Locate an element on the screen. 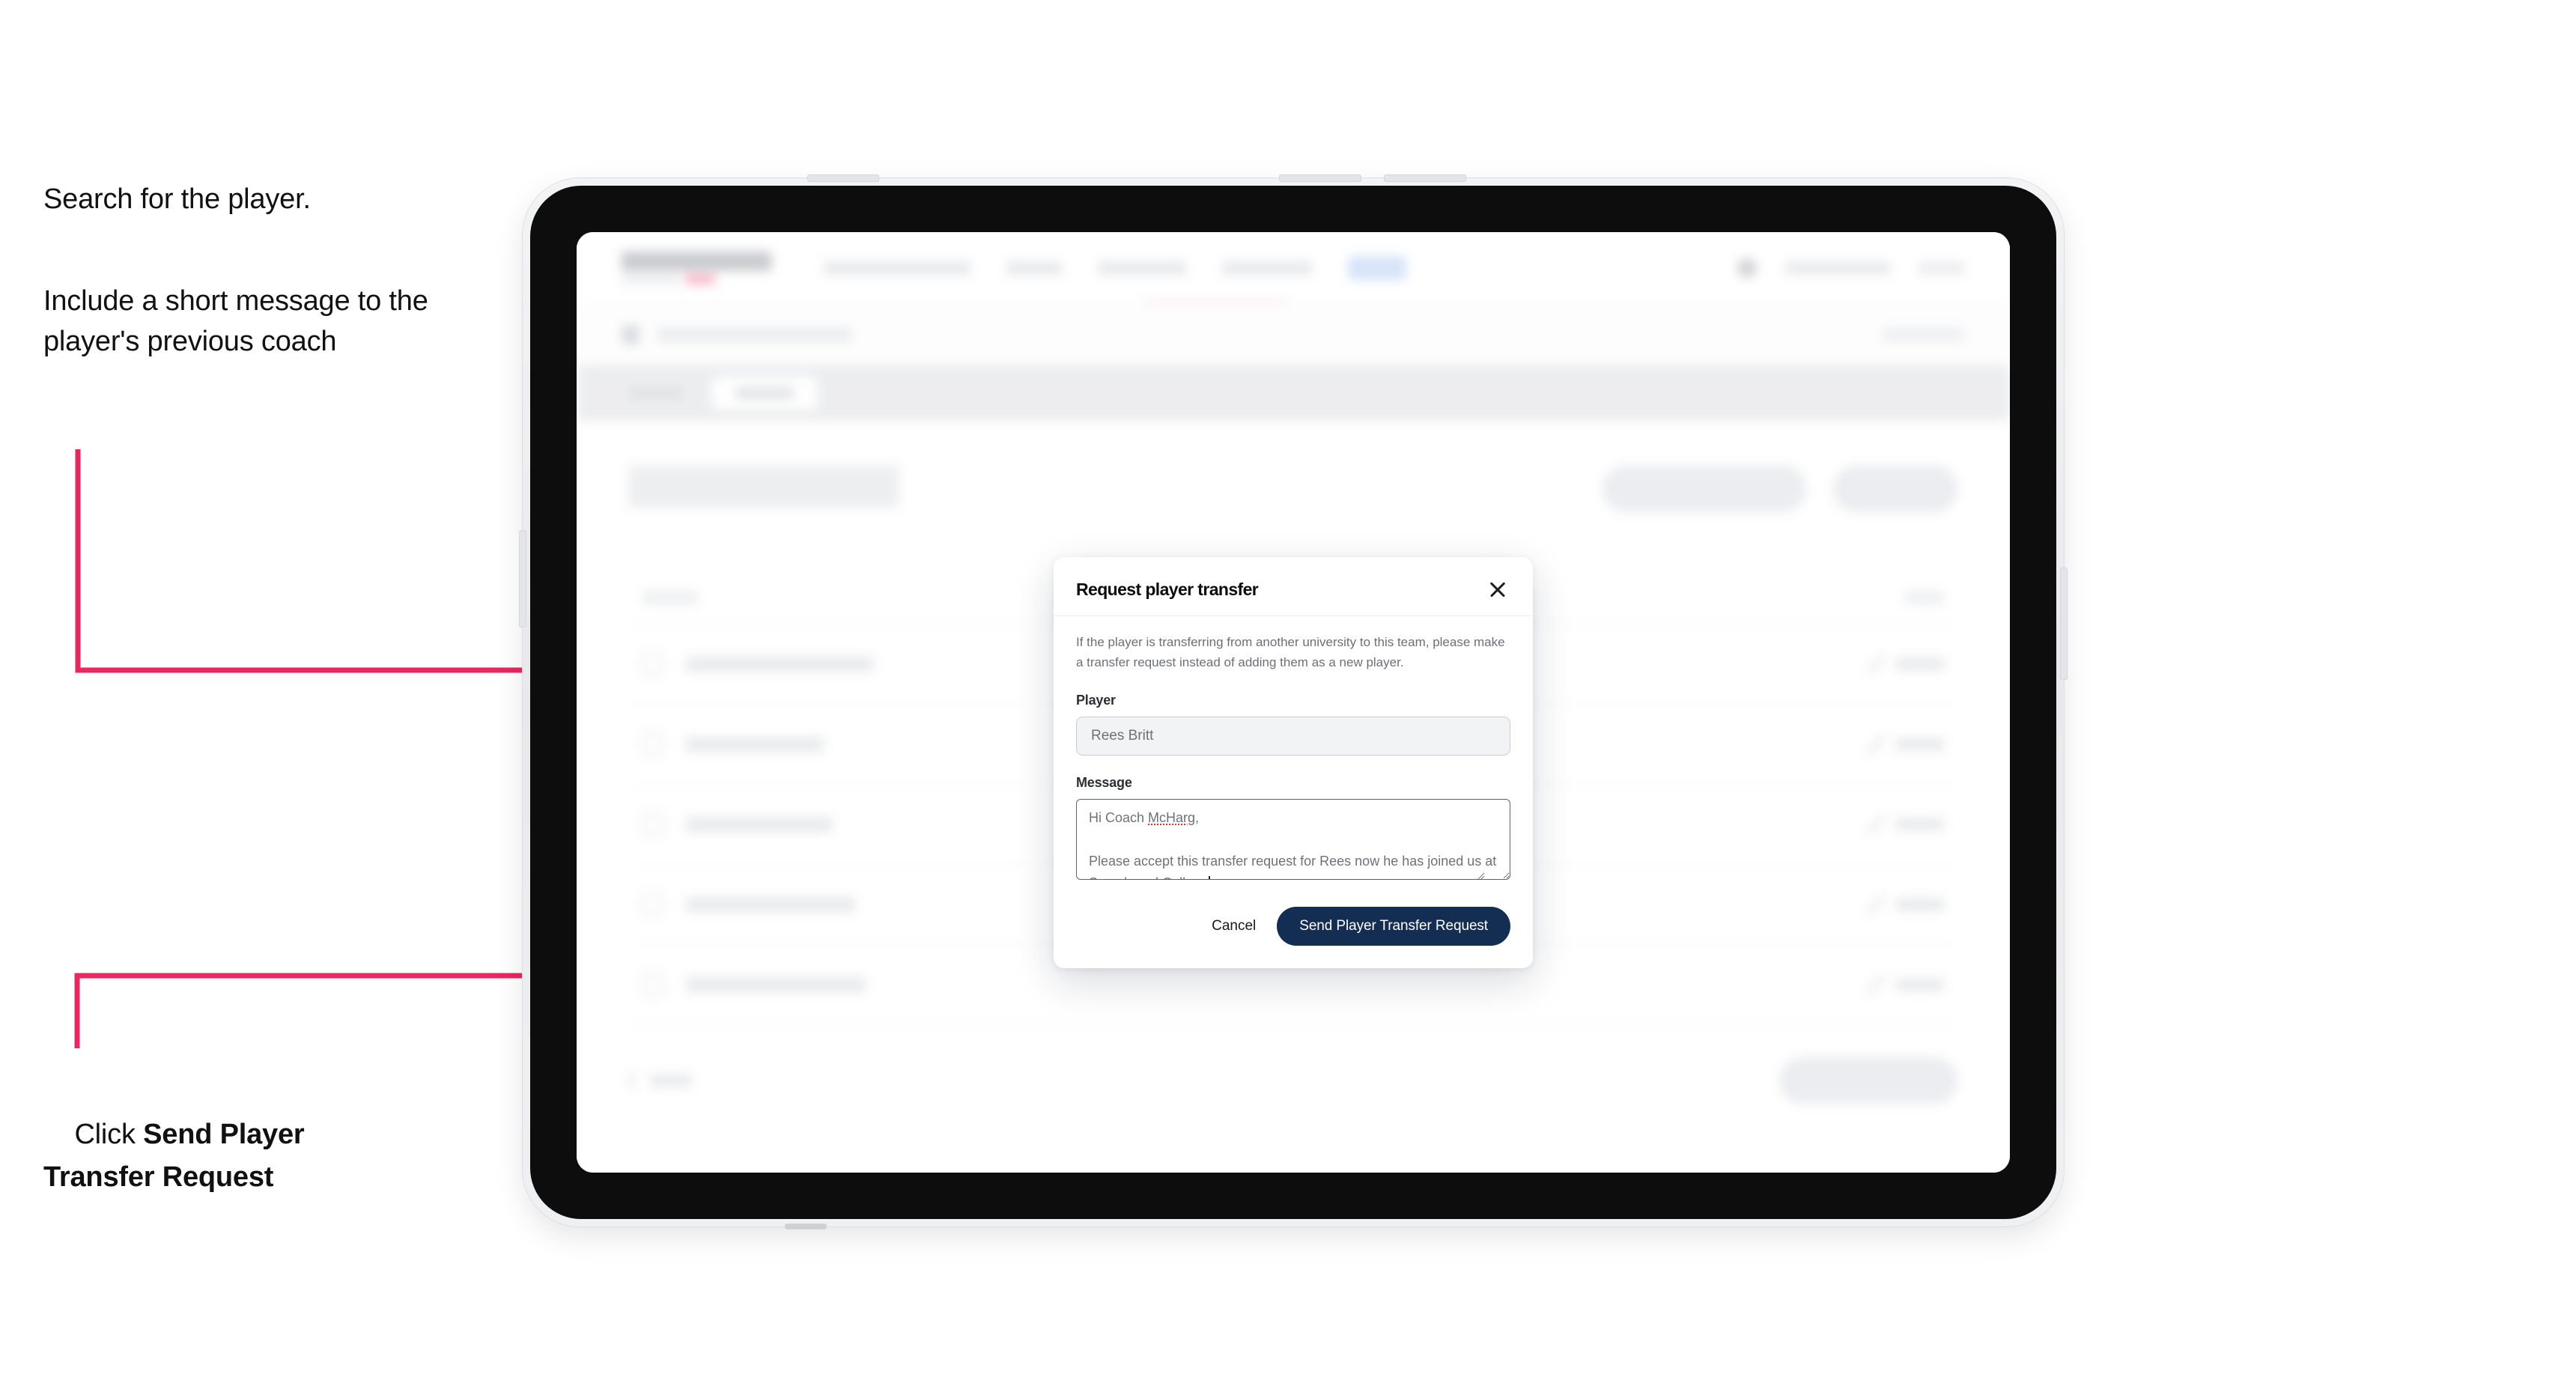 The image size is (2576, 1386). bottom-port is located at coordinates (806, 1227).